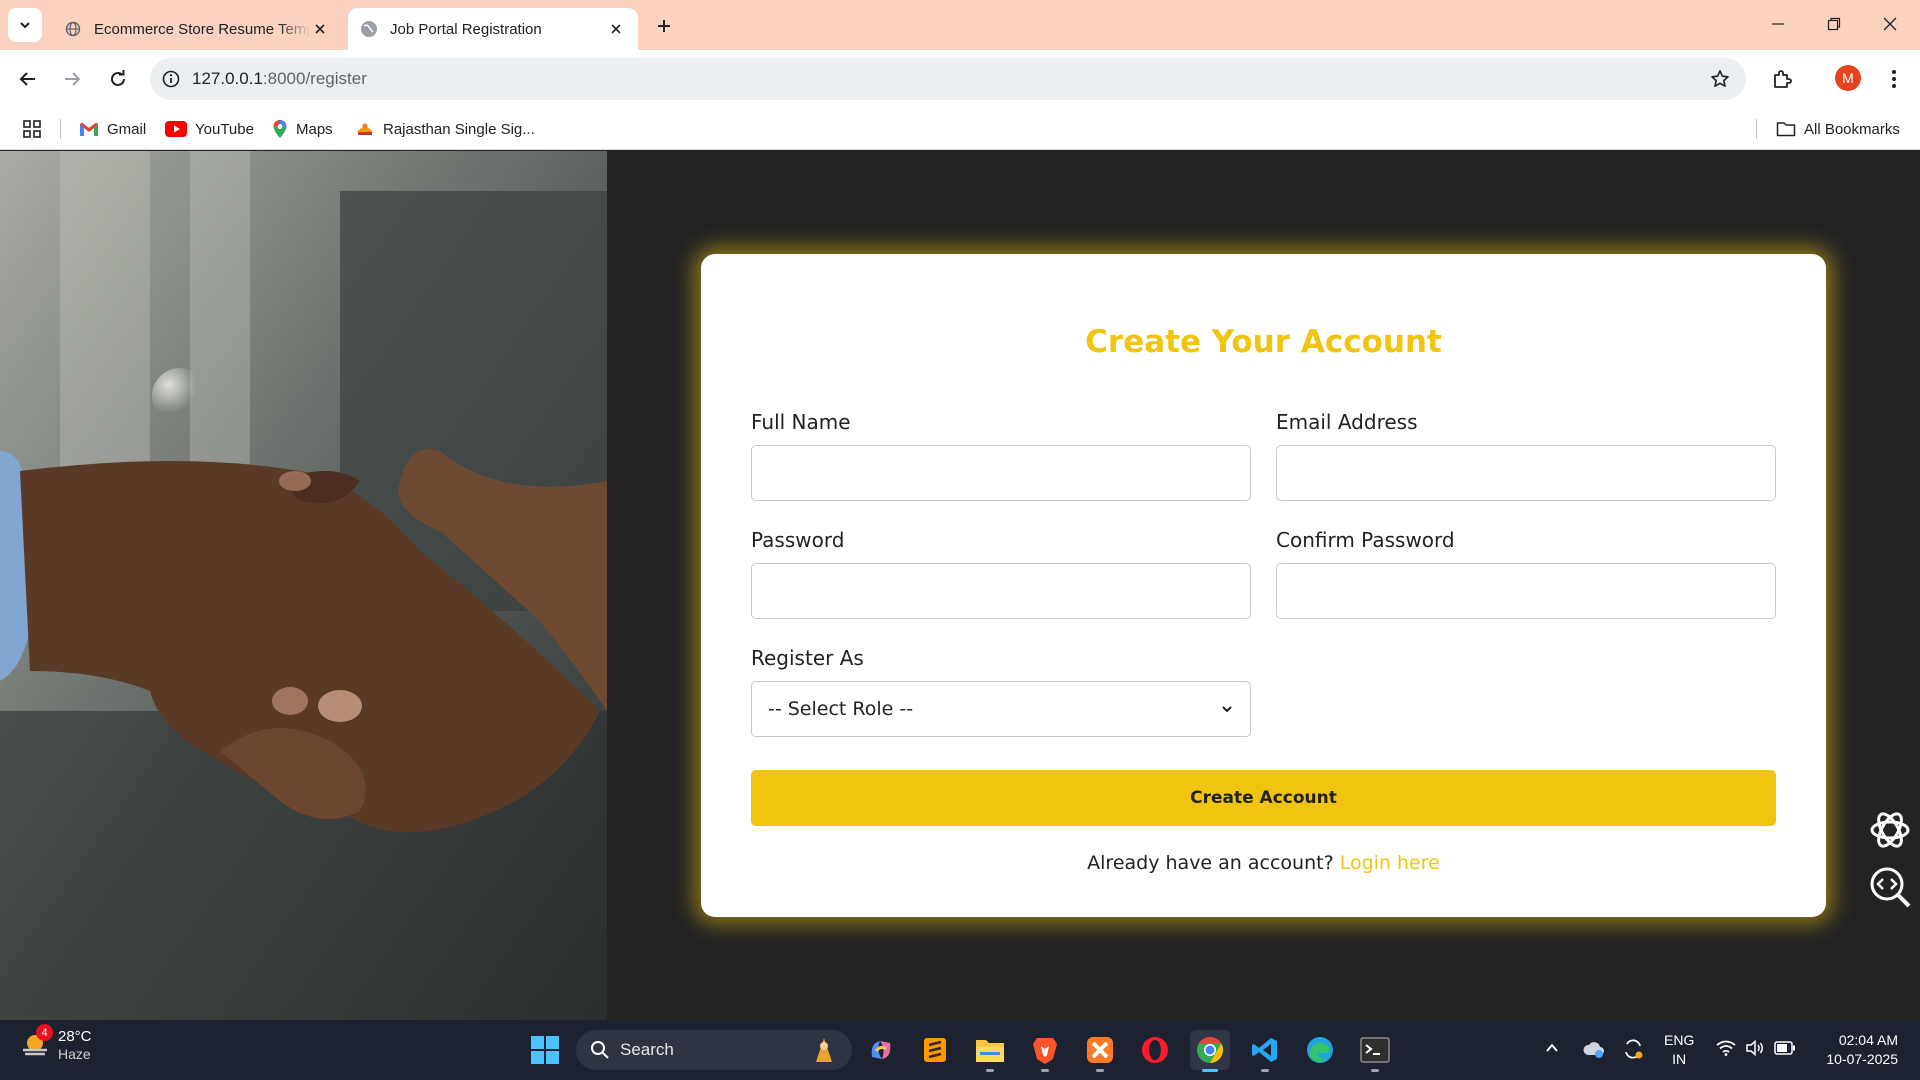 The height and width of the screenshot is (1080, 1920). Describe the element at coordinates (1526, 473) in the screenshot. I see `email-input` at that location.